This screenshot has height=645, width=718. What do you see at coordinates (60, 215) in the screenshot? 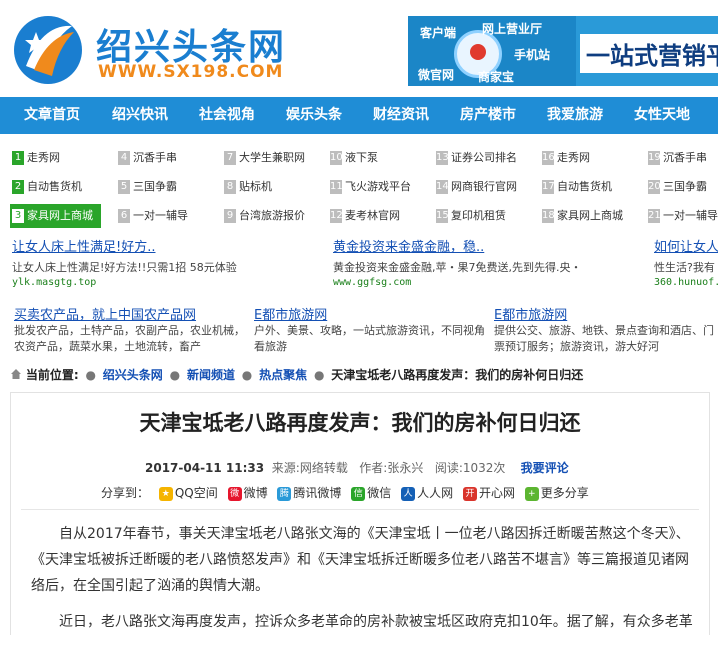
I see `hot-link-label: 家具网上商城` at bounding box center [60, 215].